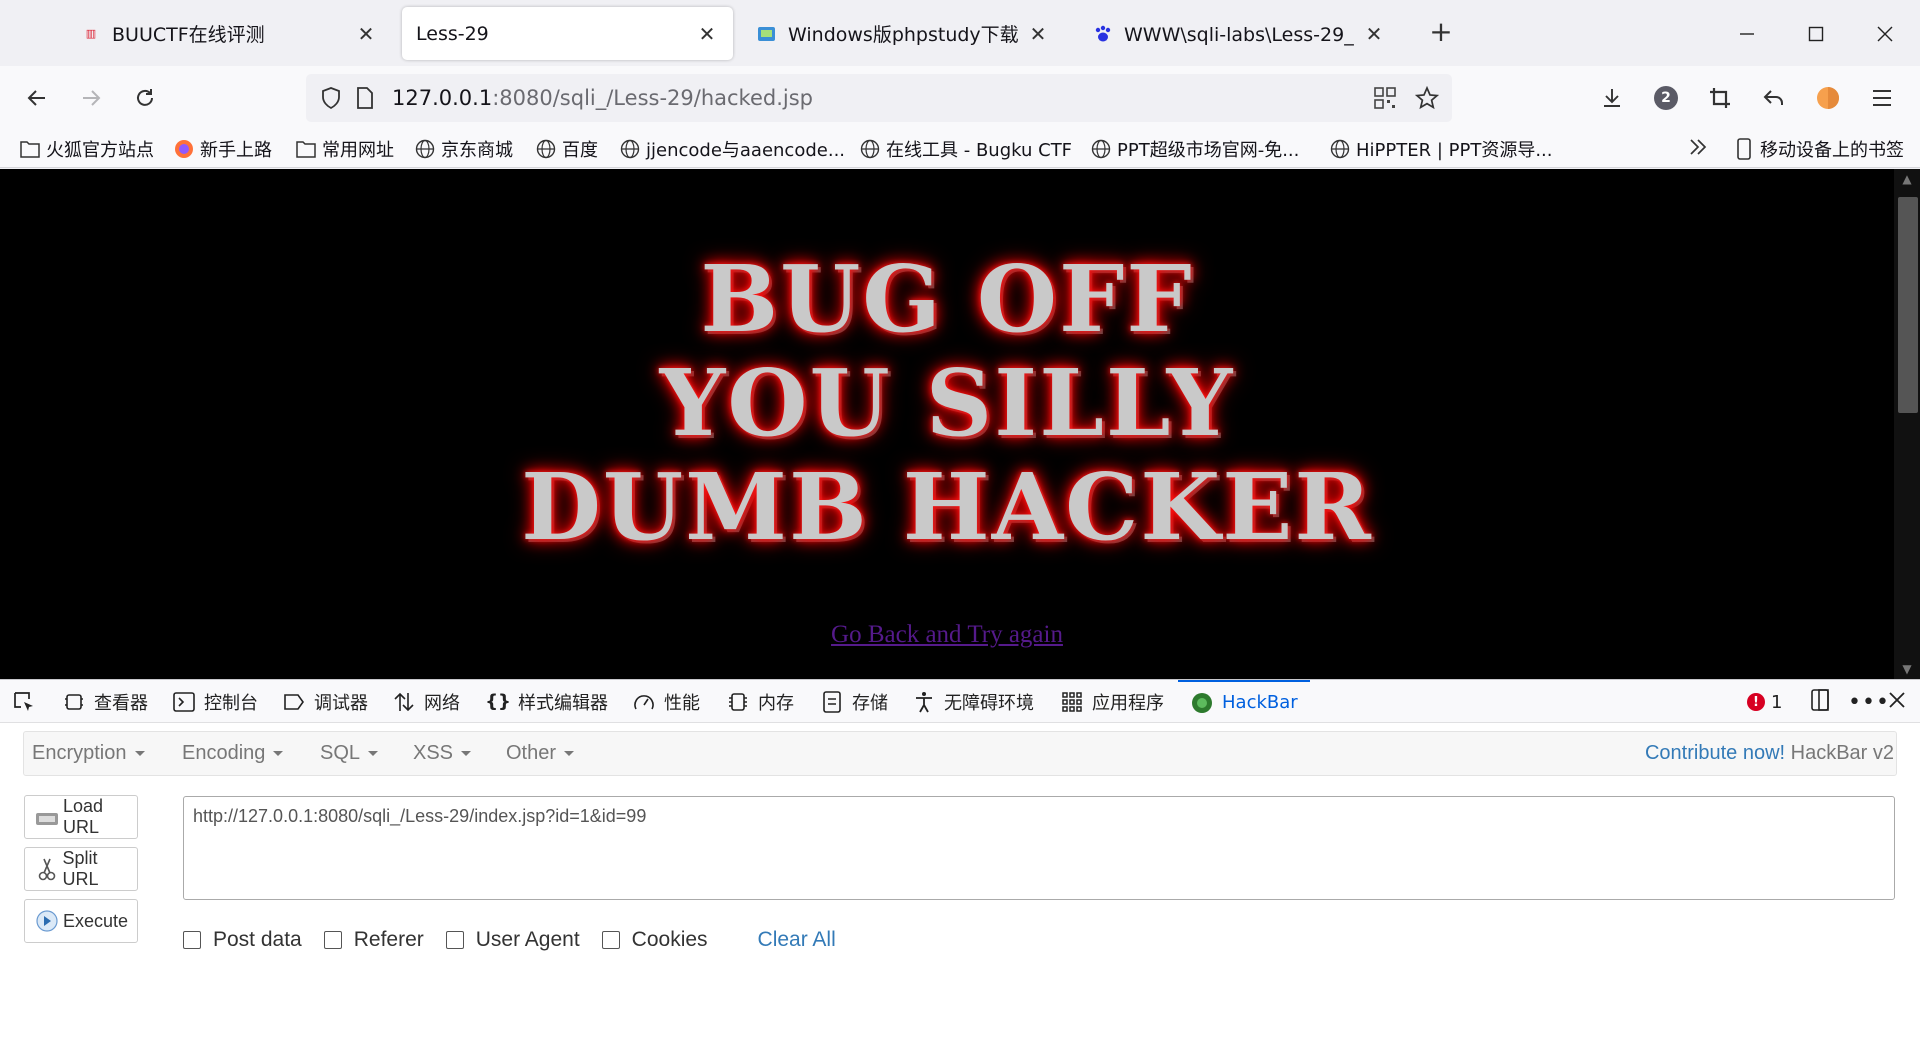 The height and width of the screenshot is (1057, 1920). Describe the element at coordinates (567, 149) in the screenshot. I see `bookmark-item: 百度` at that location.